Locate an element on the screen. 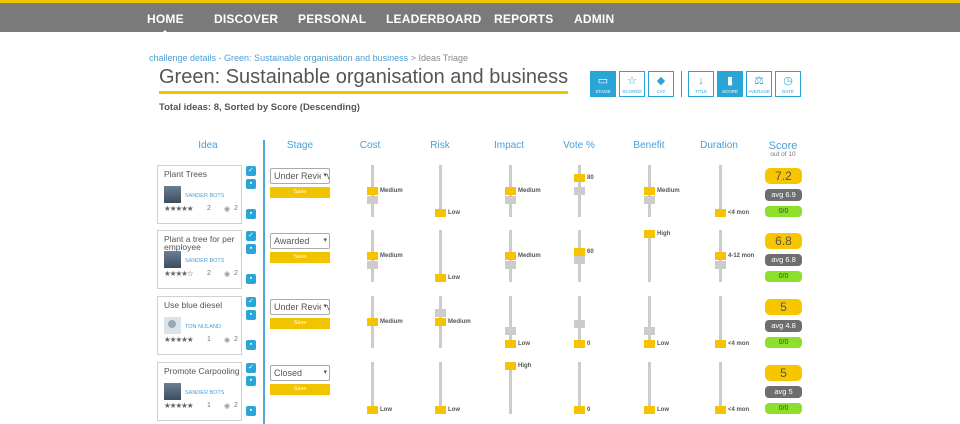 The width and height of the screenshot is (960, 424). nav-admin: ADMIN is located at coordinates (594, 19).